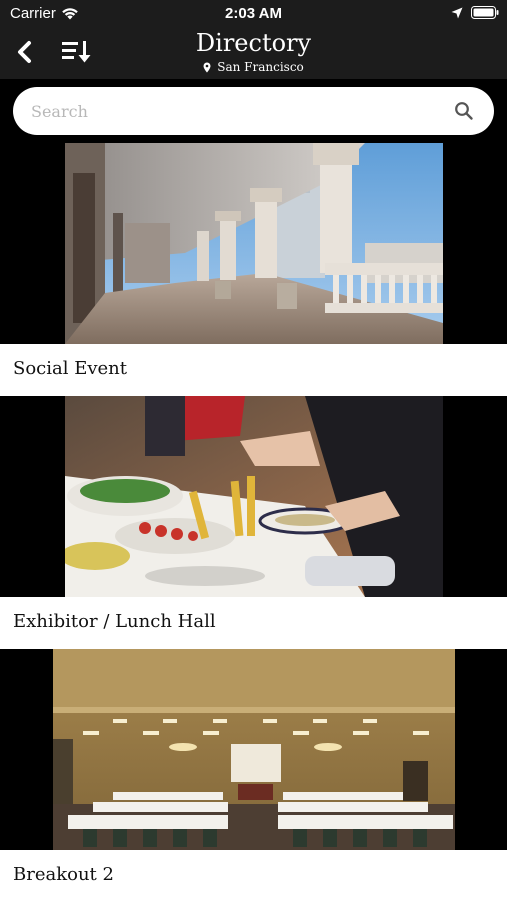 This screenshot has height=900, width=507. I want to click on location-subtitle: San Francisco, so click(253, 67).